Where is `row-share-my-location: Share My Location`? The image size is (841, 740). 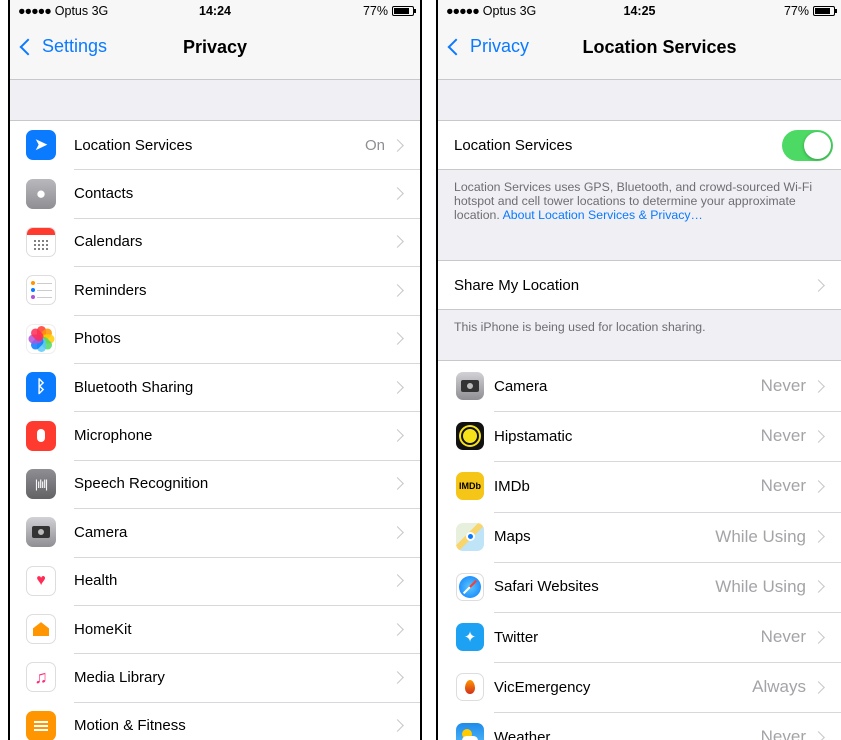
row-share-my-location: Share My Location is located at coordinates (639, 285).